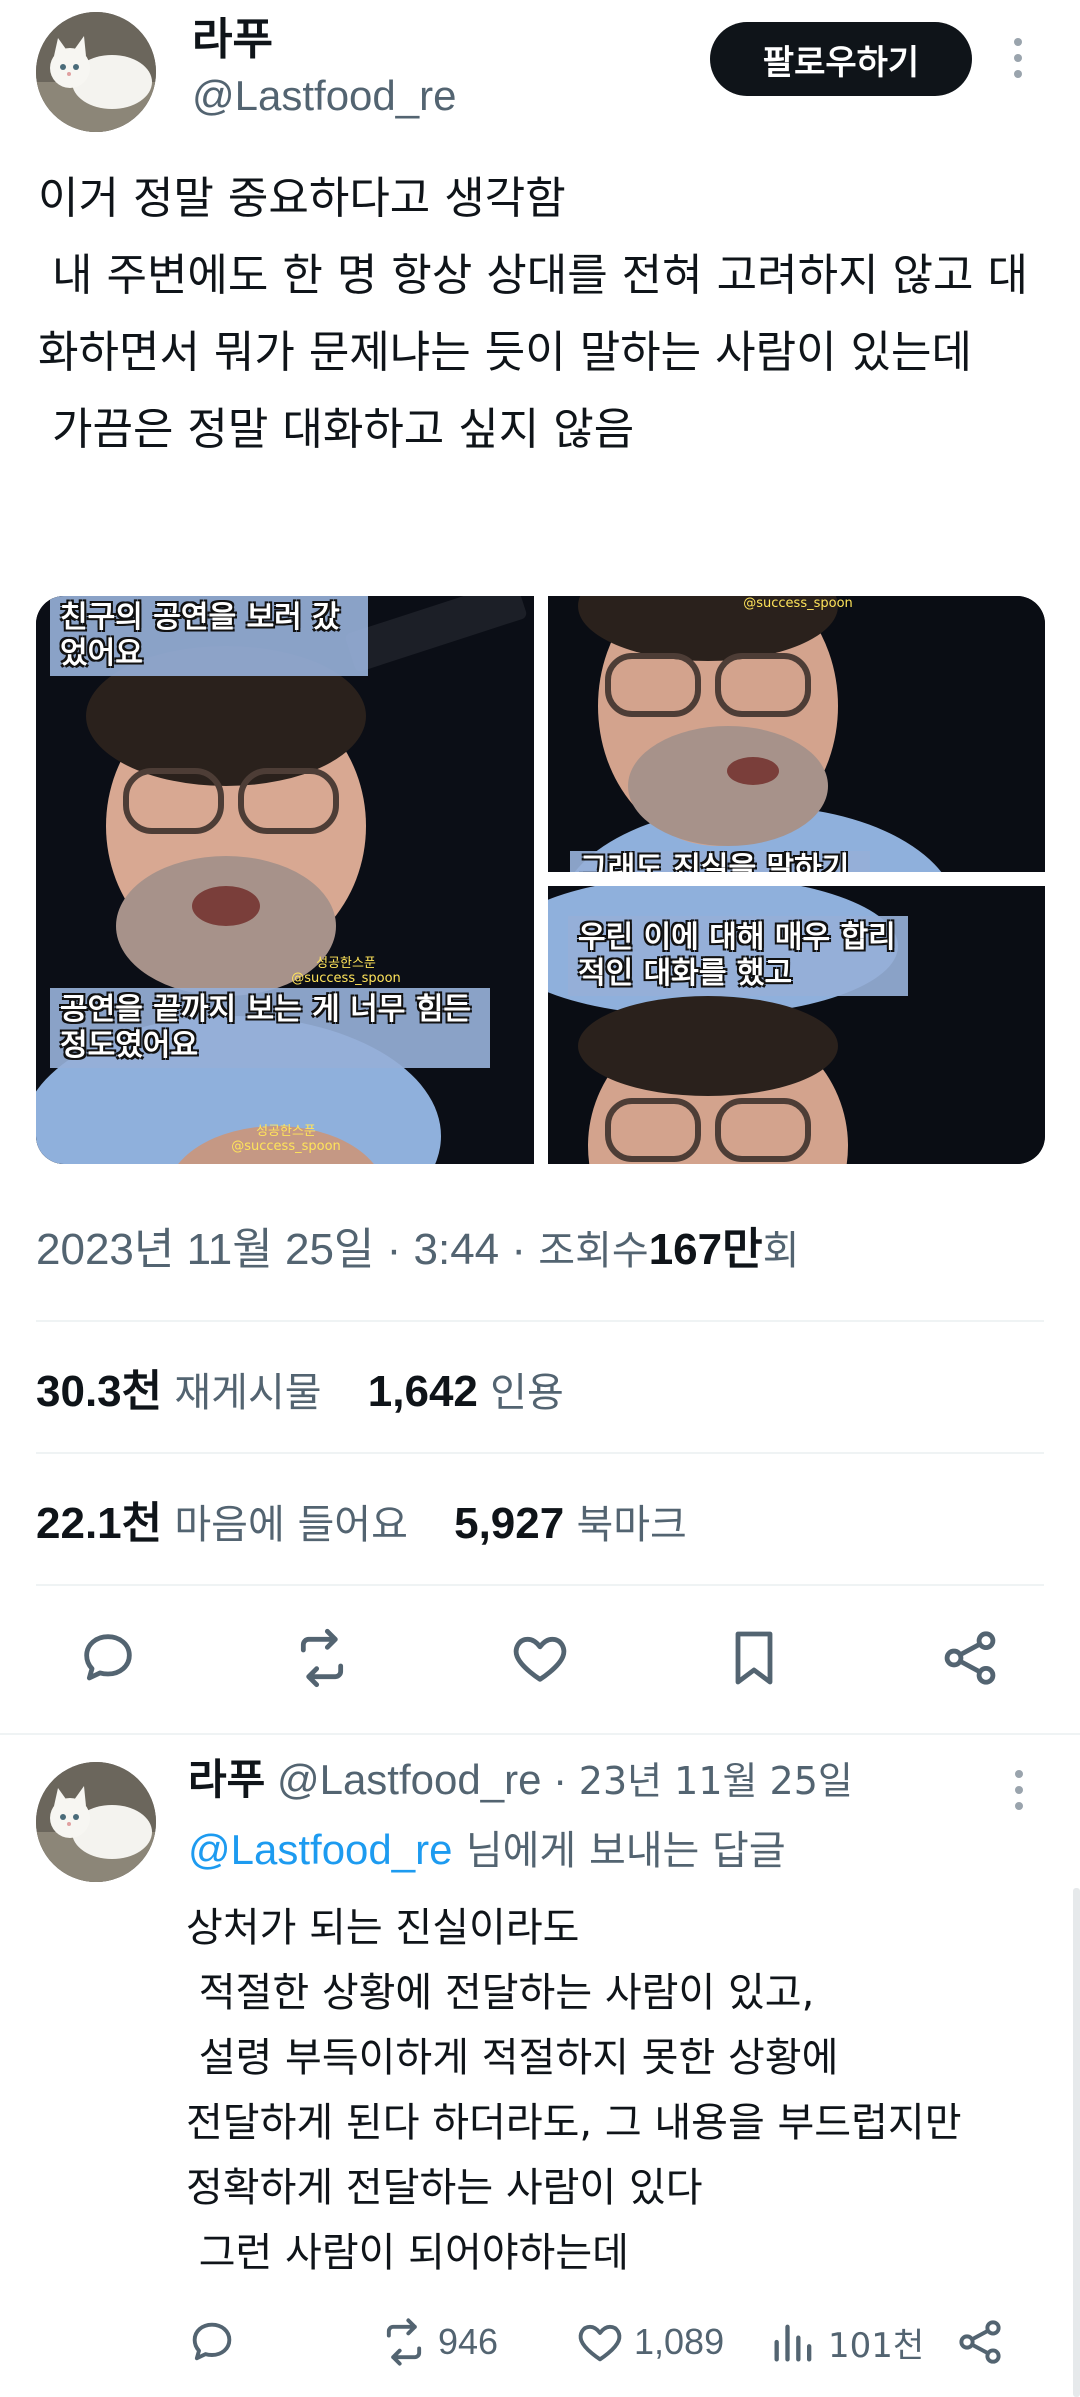 The image size is (1080, 2397). I want to click on reply-author-avatar, so click(96, 1822).